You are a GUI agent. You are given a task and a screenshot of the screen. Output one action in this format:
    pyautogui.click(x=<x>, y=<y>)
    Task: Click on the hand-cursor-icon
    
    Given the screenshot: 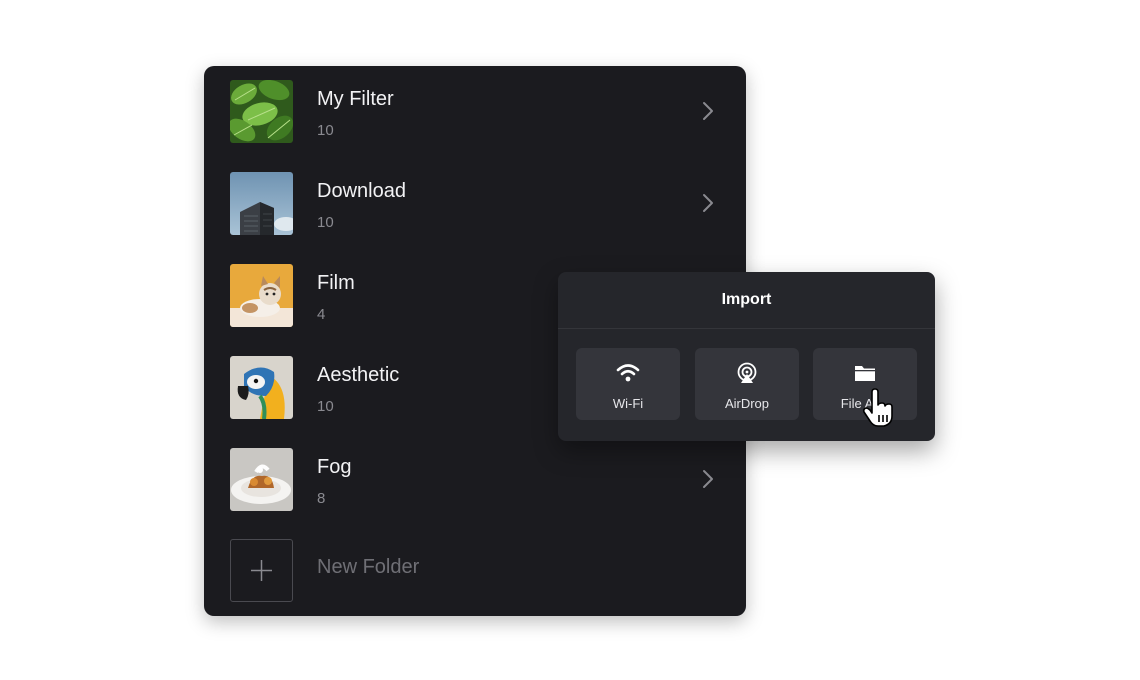 What is the action you would take?
    pyautogui.click(x=877, y=407)
    